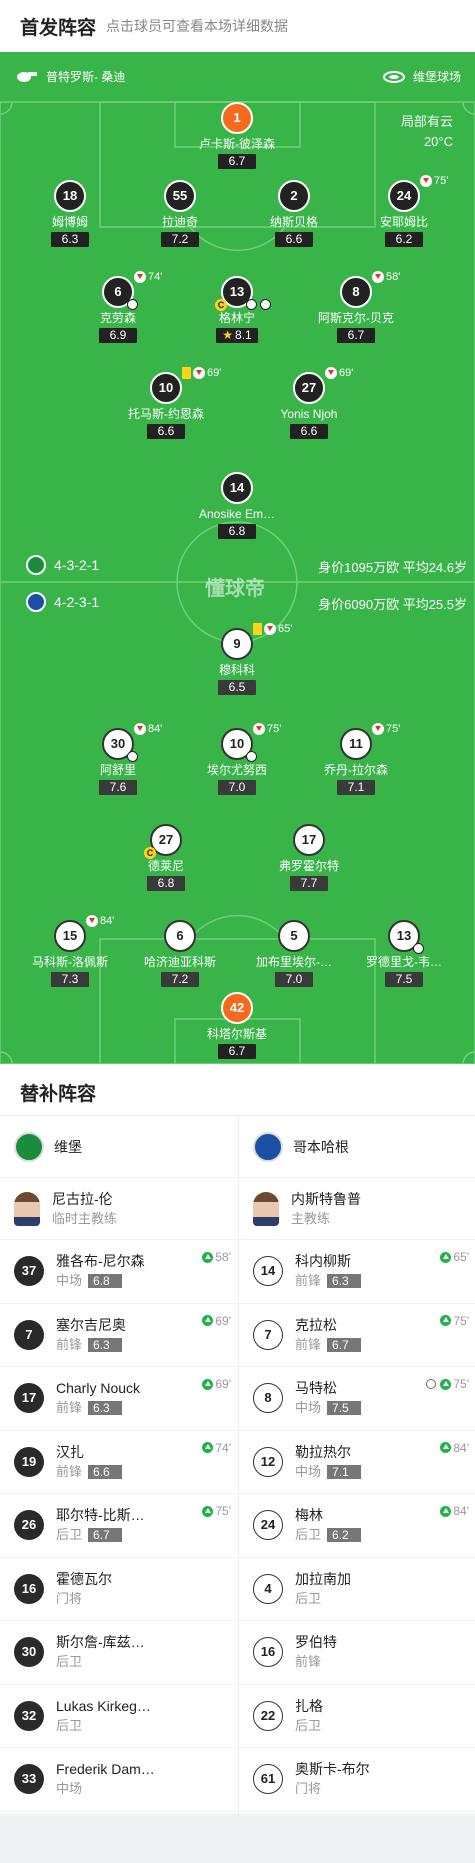 The width and height of the screenshot is (475, 1863). Describe the element at coordinates (180, 954) in the screenshot. I see `player-away-6: 6 哈济迪亚科斯 7.2` at that location.